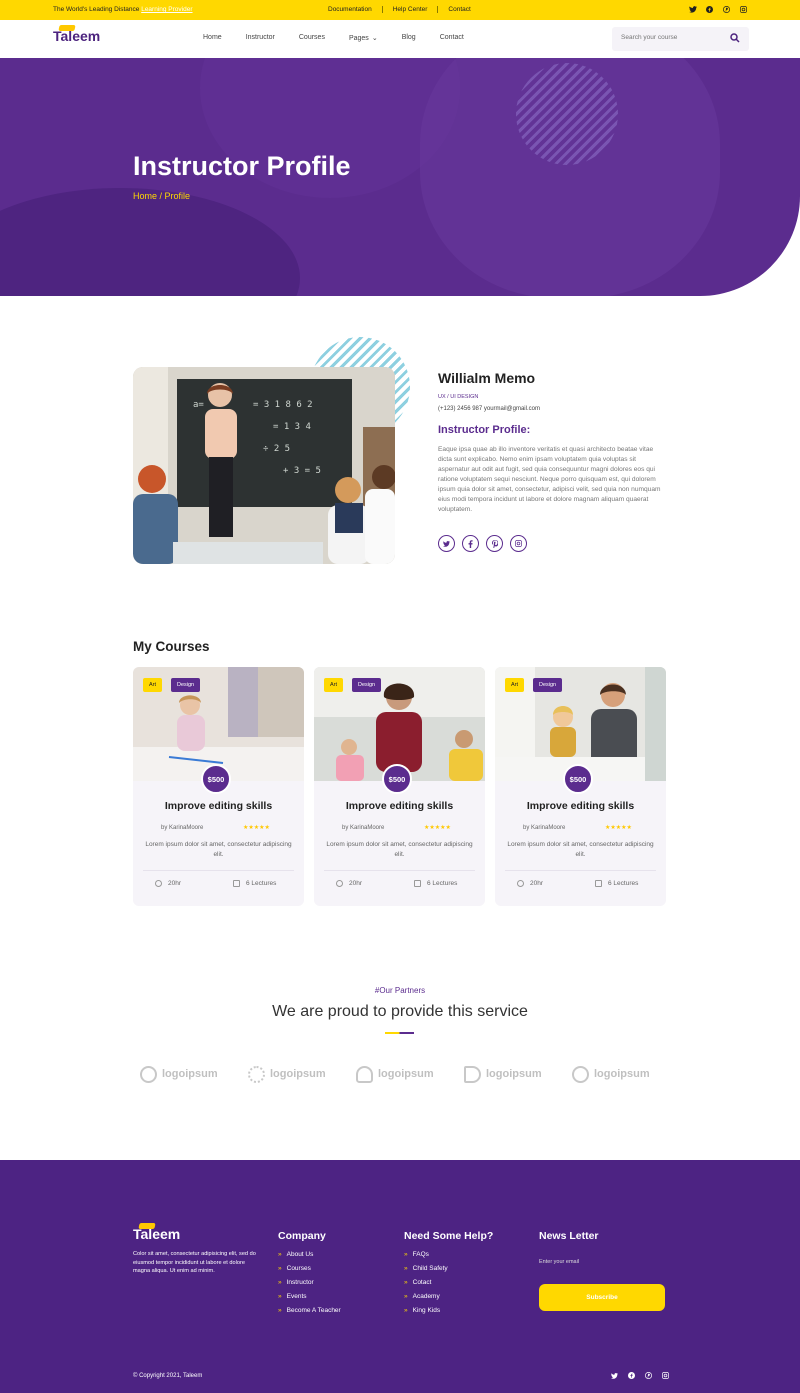 This screenshot has width=800, height=1393. Describe the element at coordinates (484, 430) in the screenshot. I see `instructor-profile-heading: Instructor Profile:` at that location.